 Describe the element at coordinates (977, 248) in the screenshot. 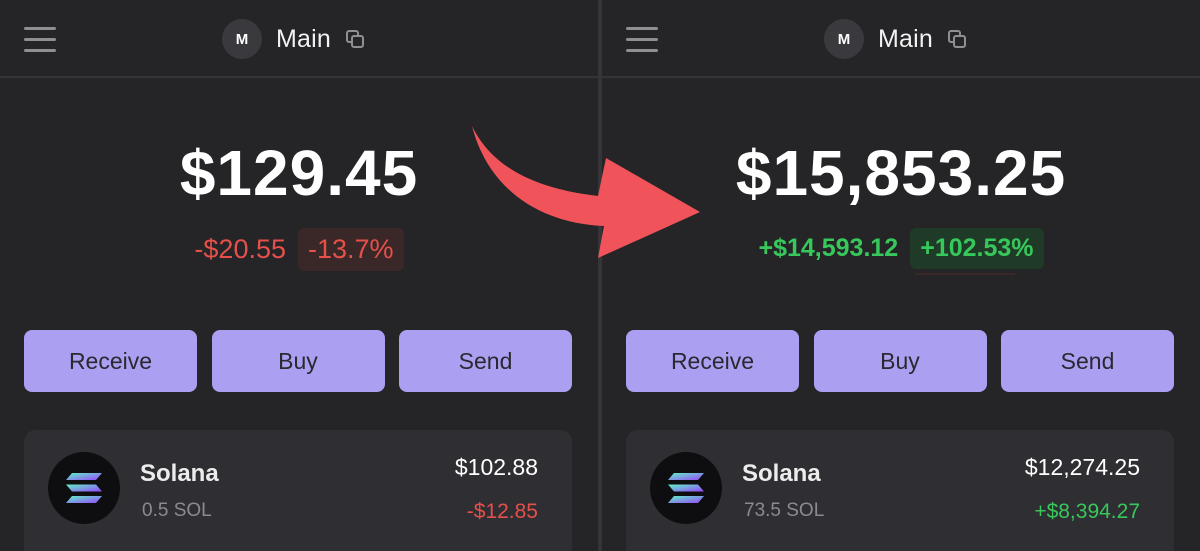

I see `change-percent-badge: +102.53%` at that location.